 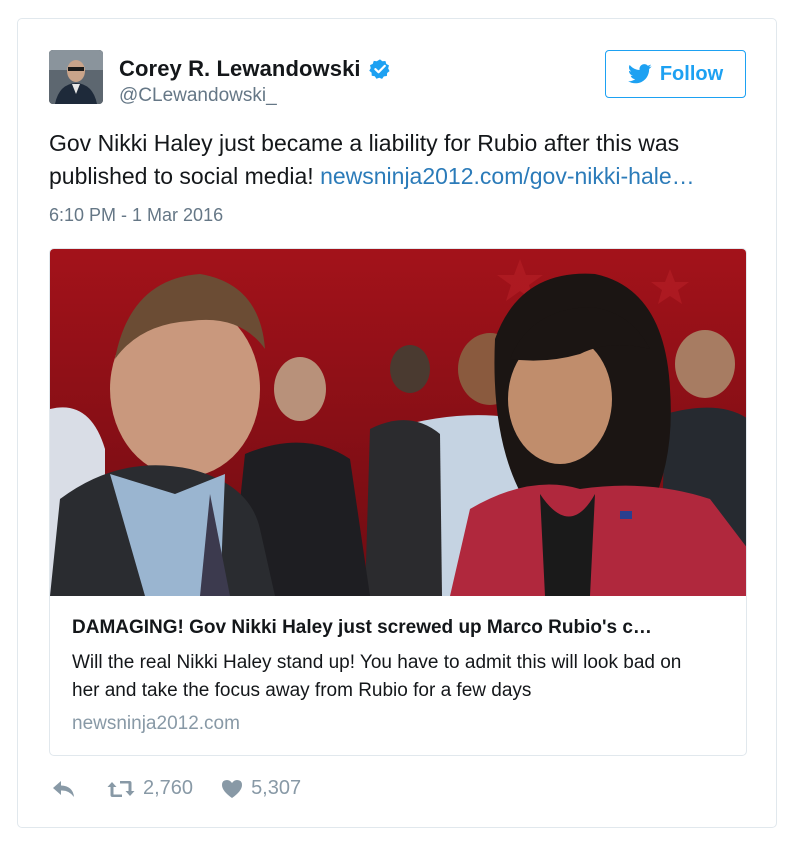 I want to click on author-name: Corey R. Lewandowski, so click(x=240, y=69).